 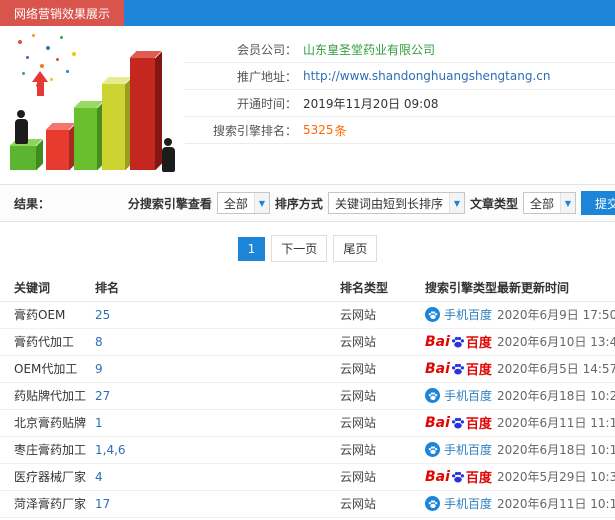 What do you see at coordinates (307, 13) in the screenshot?
I see `top-bar: 网络营销效果展示` at bounding box center [307, 13].